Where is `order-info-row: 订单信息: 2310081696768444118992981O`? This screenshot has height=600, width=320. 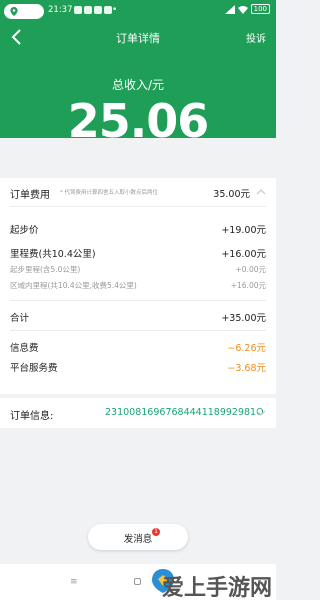
order-info-row: 订单信息: 2310081696768444118992981O is located at coordinates (138, 413).